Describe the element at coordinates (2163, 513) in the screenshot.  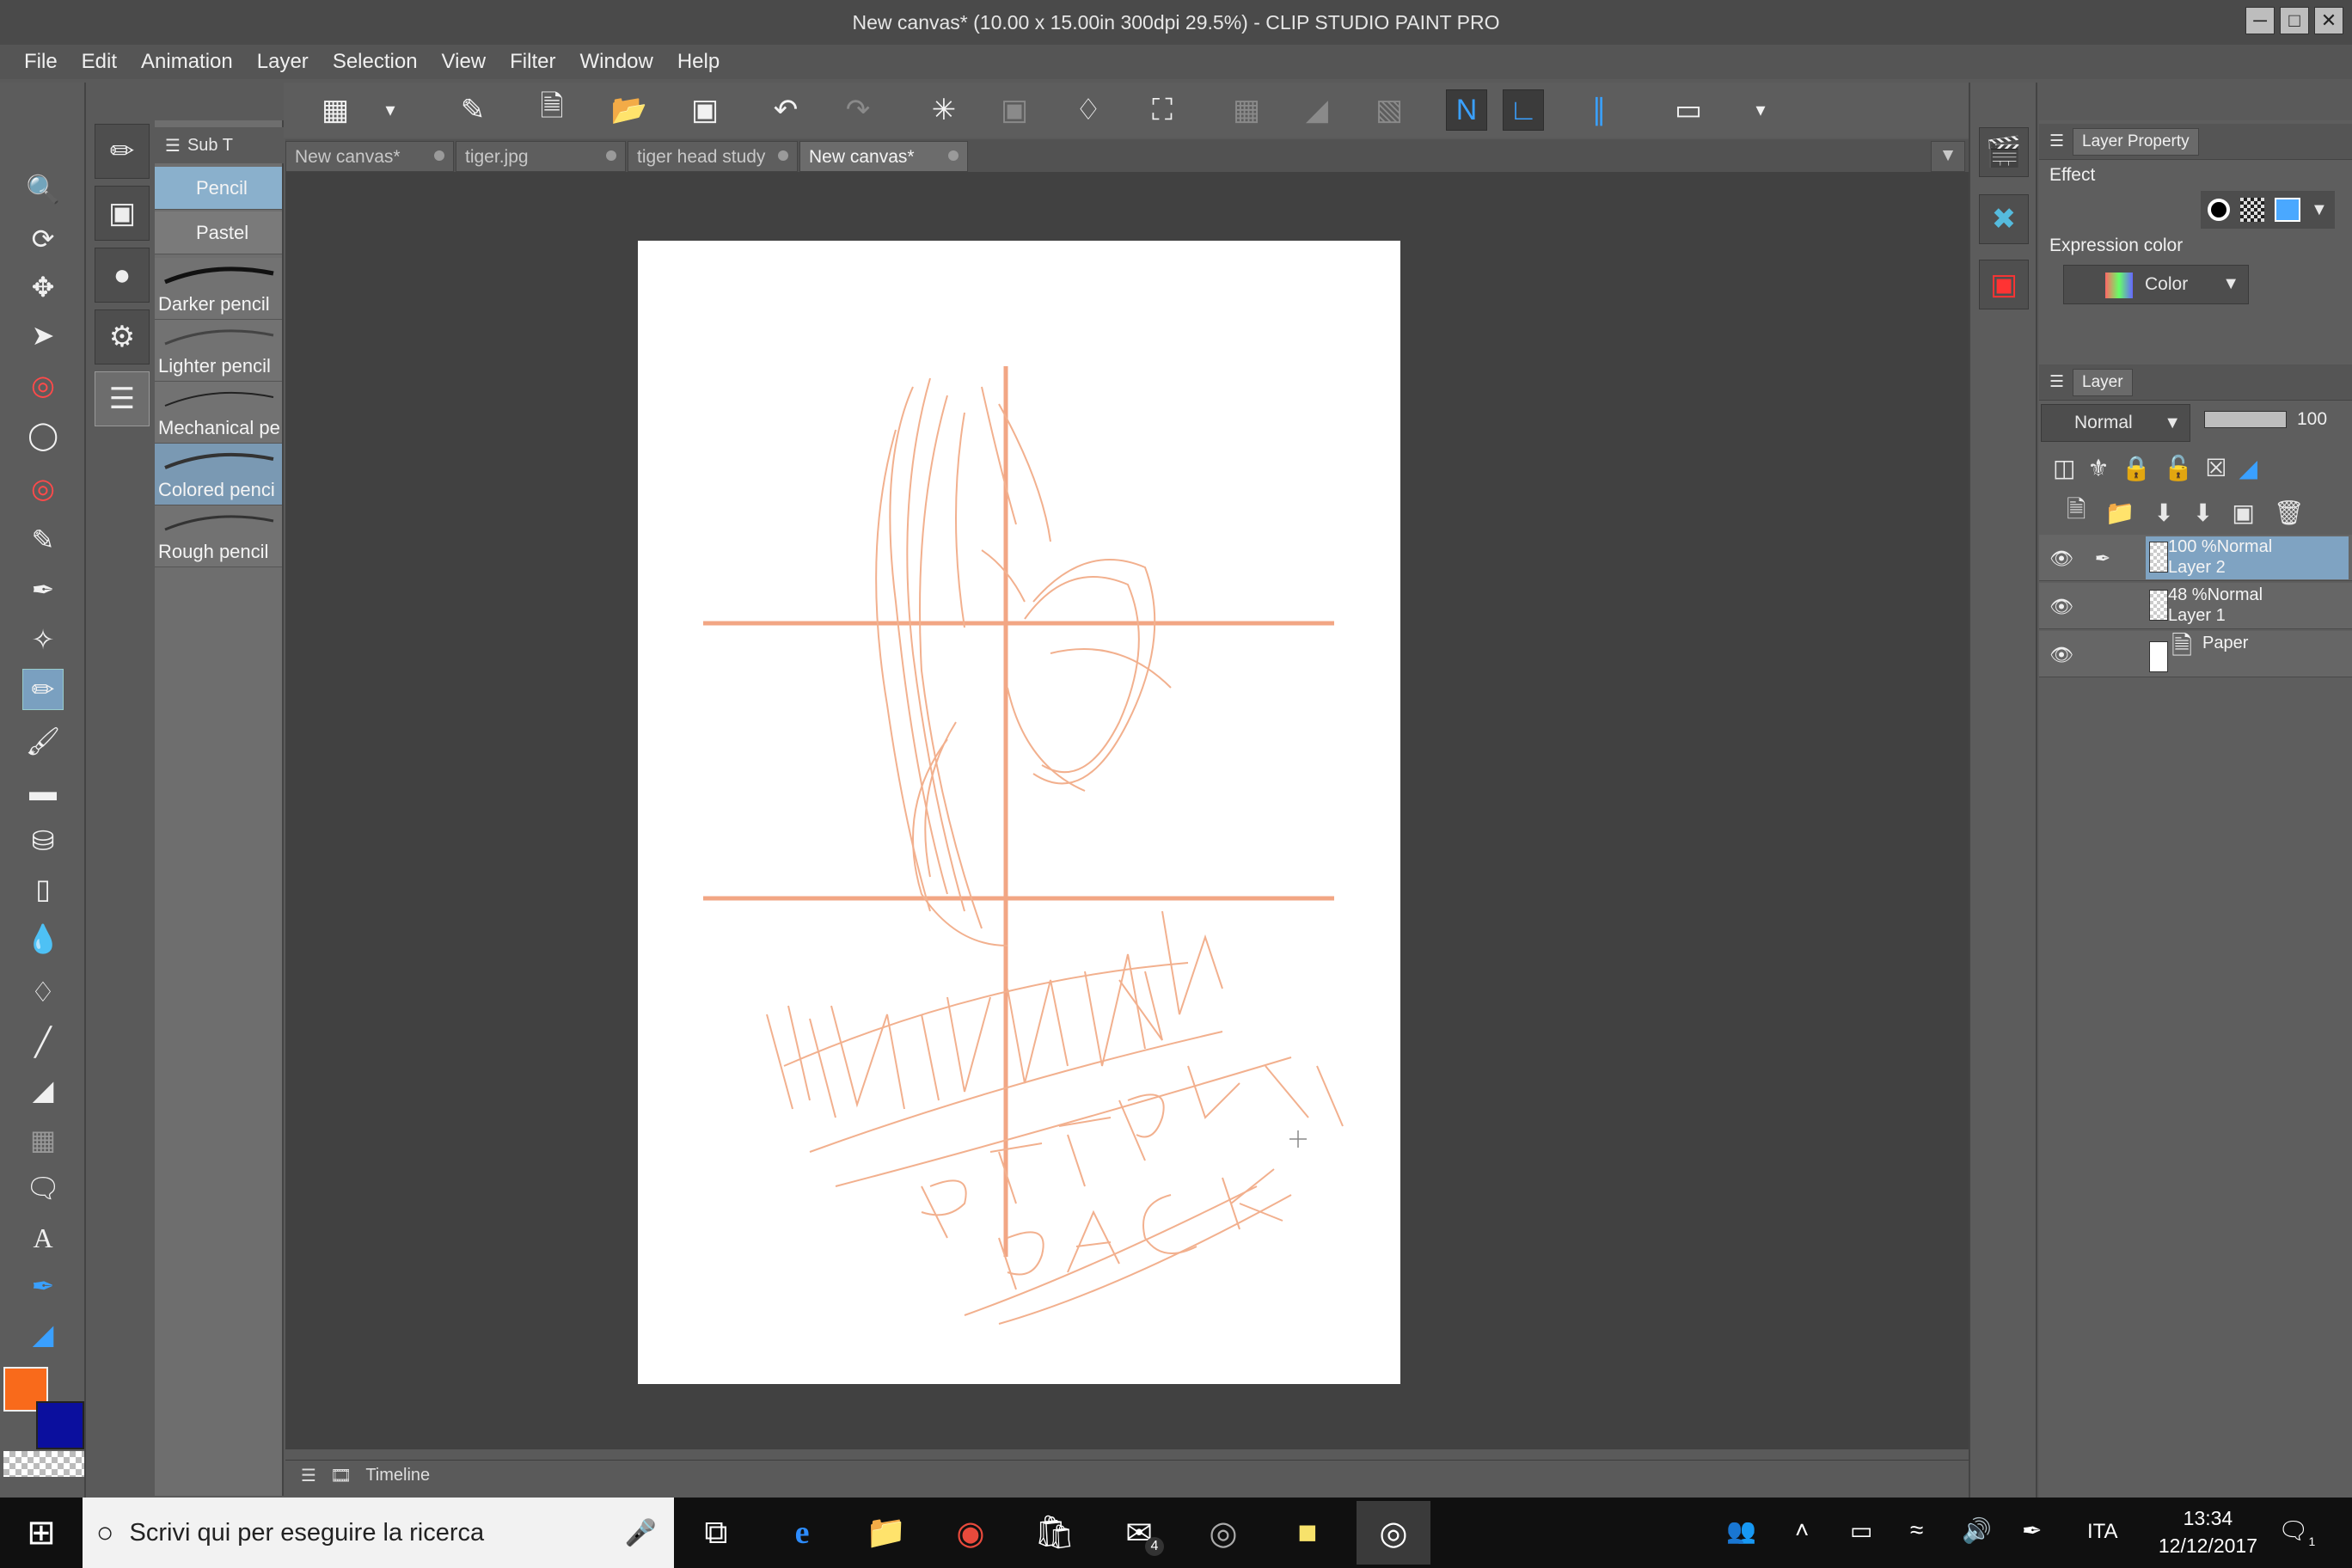
I see `merge-down-icon: ⬇` at that location.